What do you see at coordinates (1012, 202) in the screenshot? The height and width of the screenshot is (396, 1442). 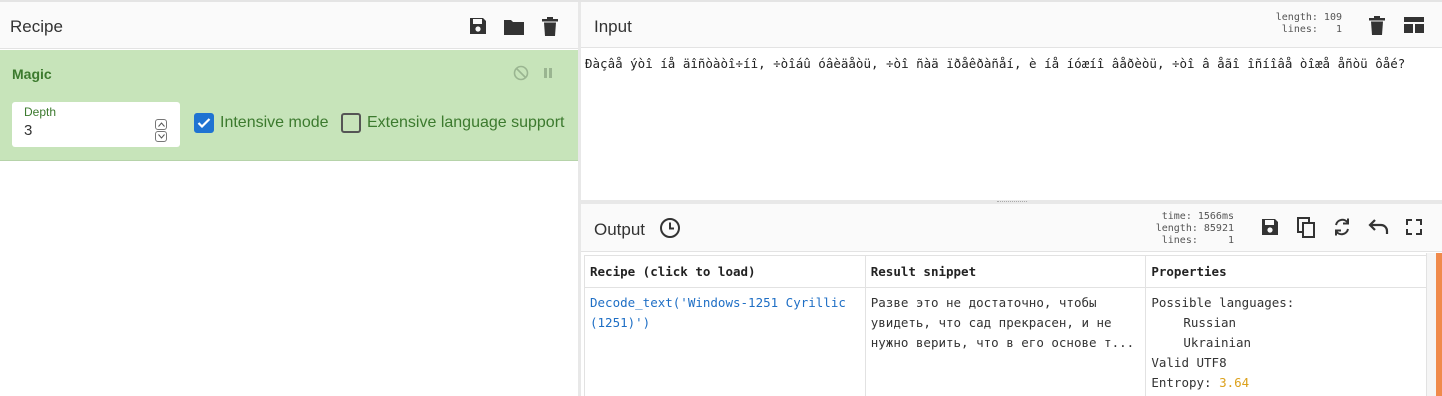 I see `splitter-grip` at bounding box center [1012, 202].